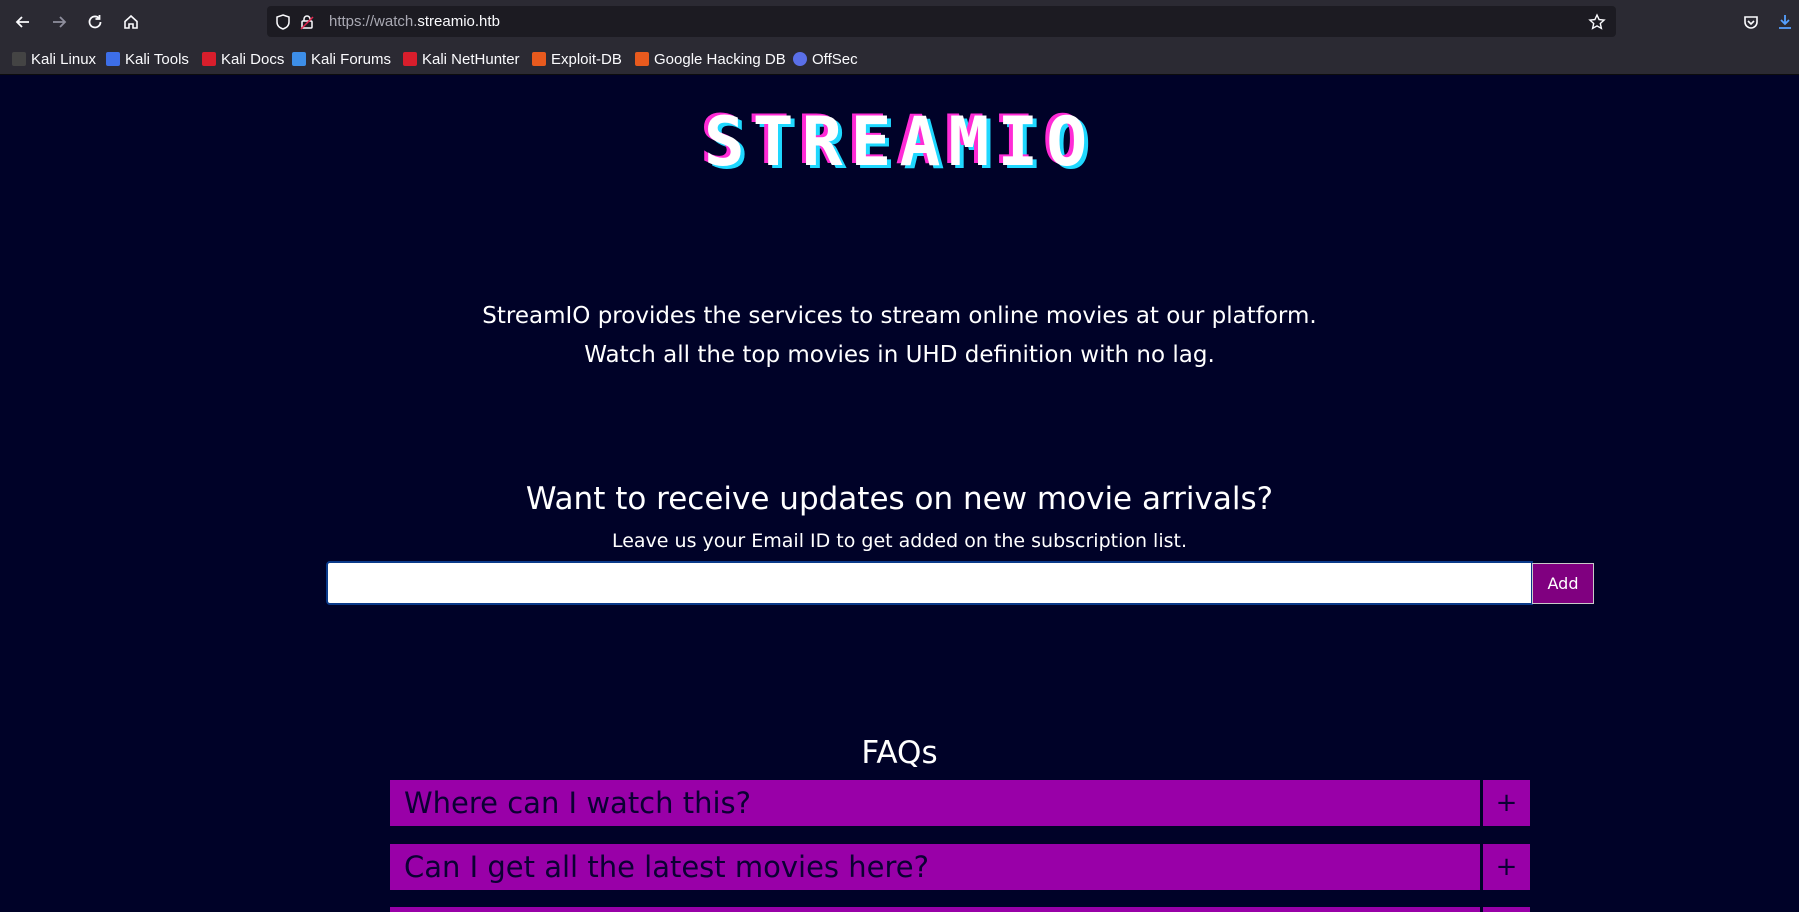 The width and height of the screenshot is (1799, 912). I want to click on kali-tools-icon, so click(113, 59).